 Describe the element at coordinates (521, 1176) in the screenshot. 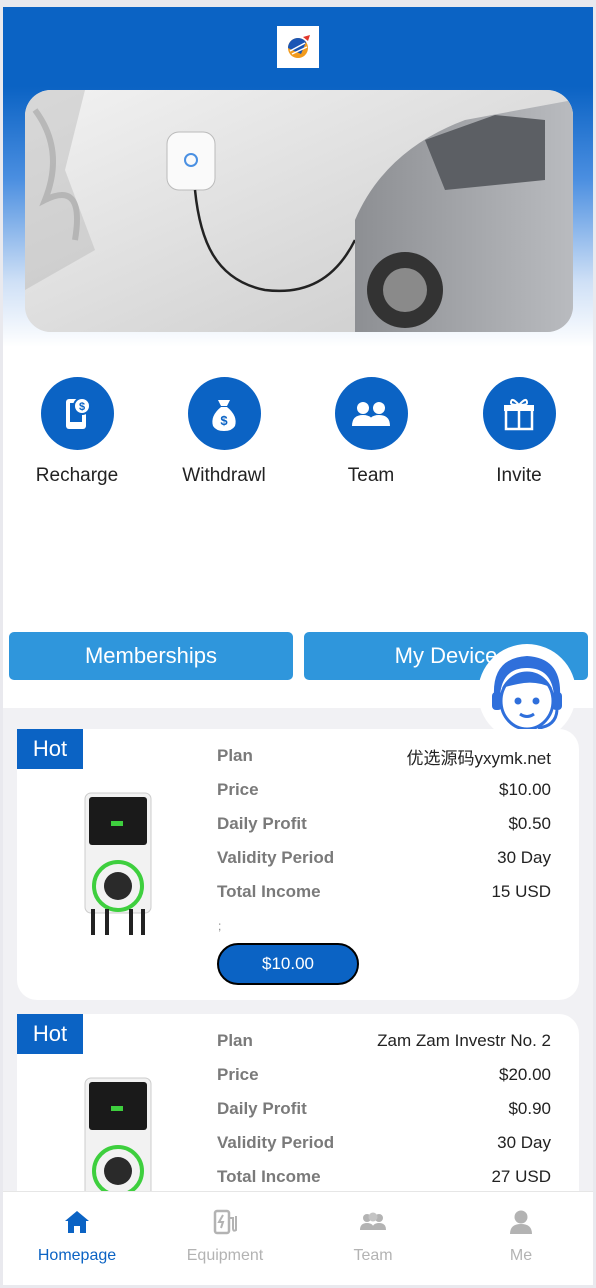

I see `income-value: 27 USD` at that location.